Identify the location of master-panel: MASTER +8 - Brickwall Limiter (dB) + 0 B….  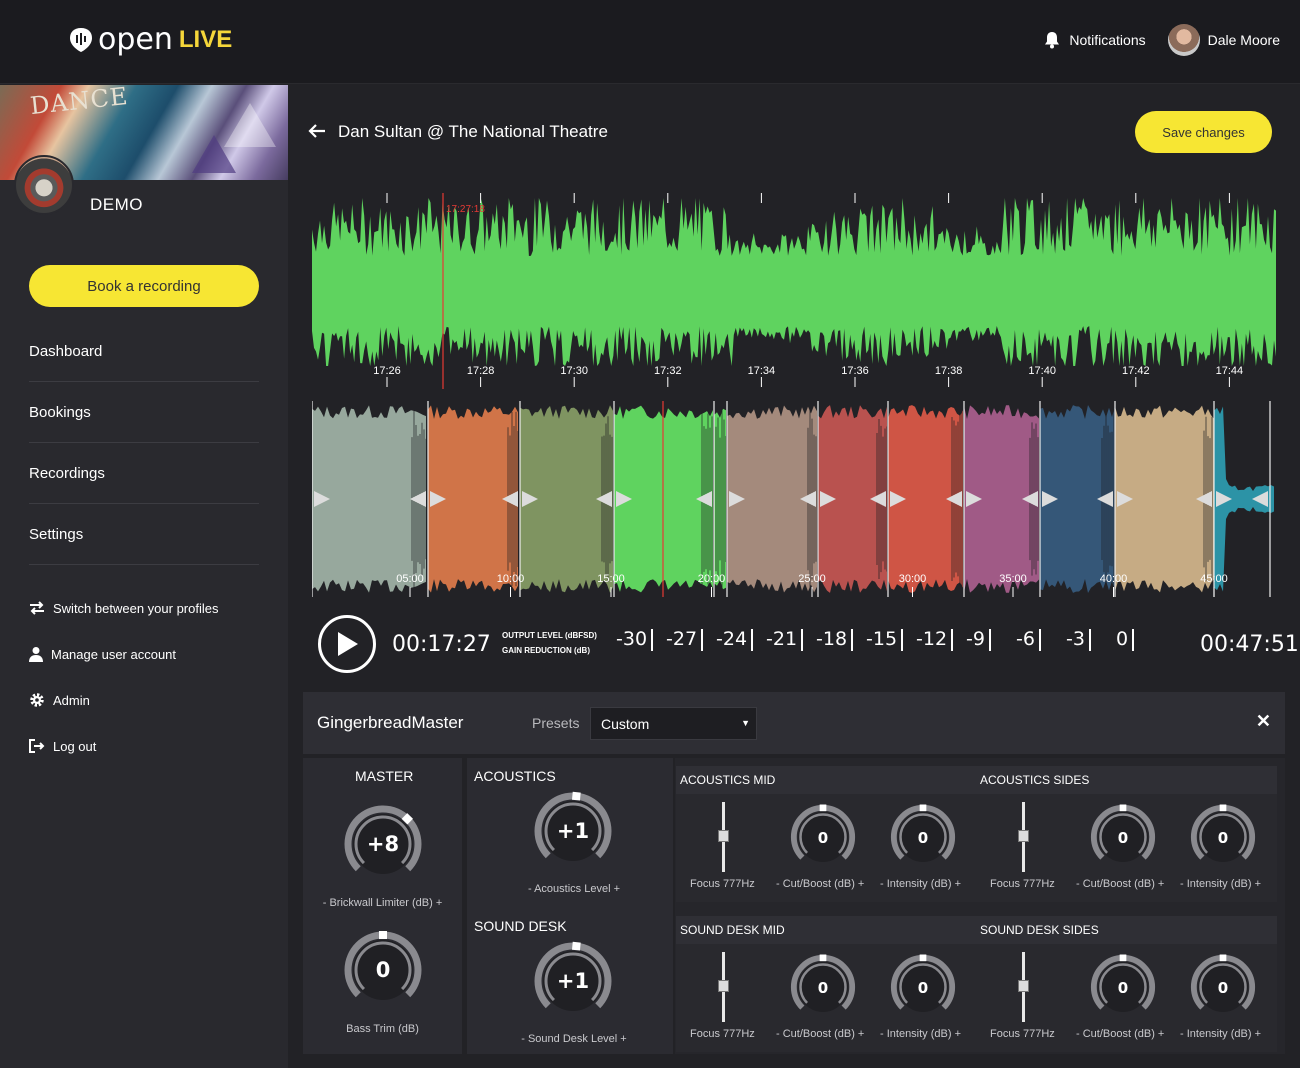
(382, 906).